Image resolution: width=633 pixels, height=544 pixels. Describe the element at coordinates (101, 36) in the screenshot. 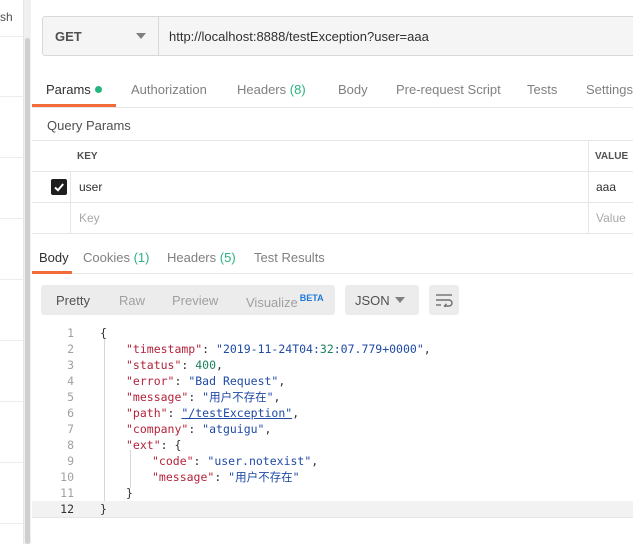

I see `method-select: GET` at that location.